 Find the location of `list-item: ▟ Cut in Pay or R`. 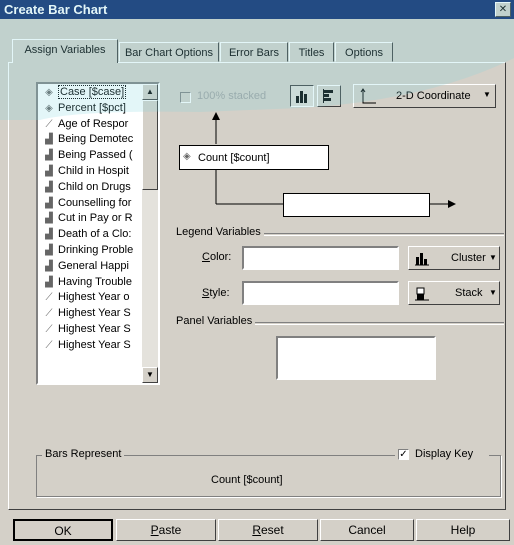

list-item: ▟ Cut in Pay or R is located at coordinates (98, 218).